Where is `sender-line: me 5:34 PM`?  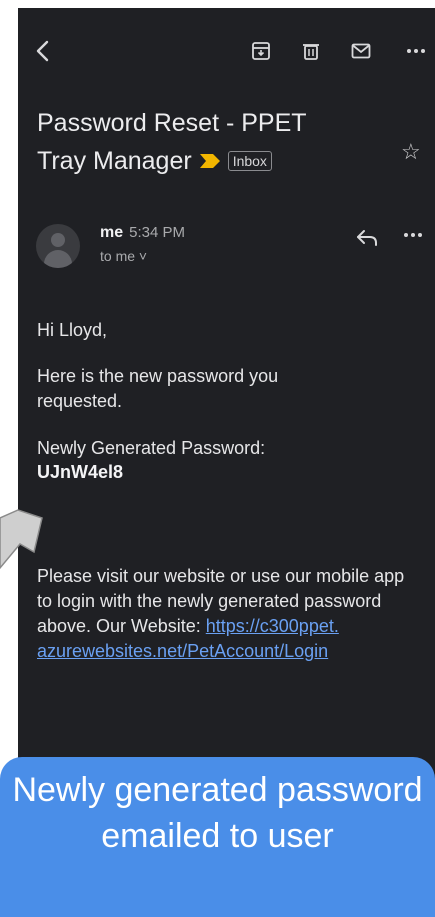 sender-line: me 5:34 PM is located at coordinates (142, 233).